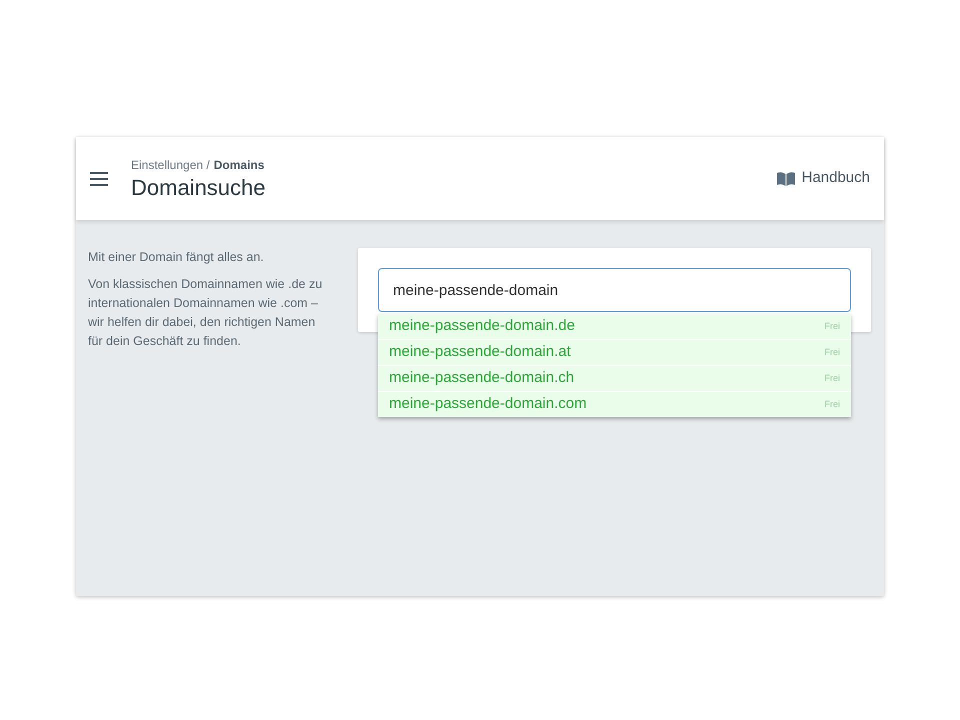 The height and width of the screenshot is (720, 960). Describe the element at coordinates (488, 404) in the screenshot. I see `domain-name: meine-passende-domain.com` at that location.